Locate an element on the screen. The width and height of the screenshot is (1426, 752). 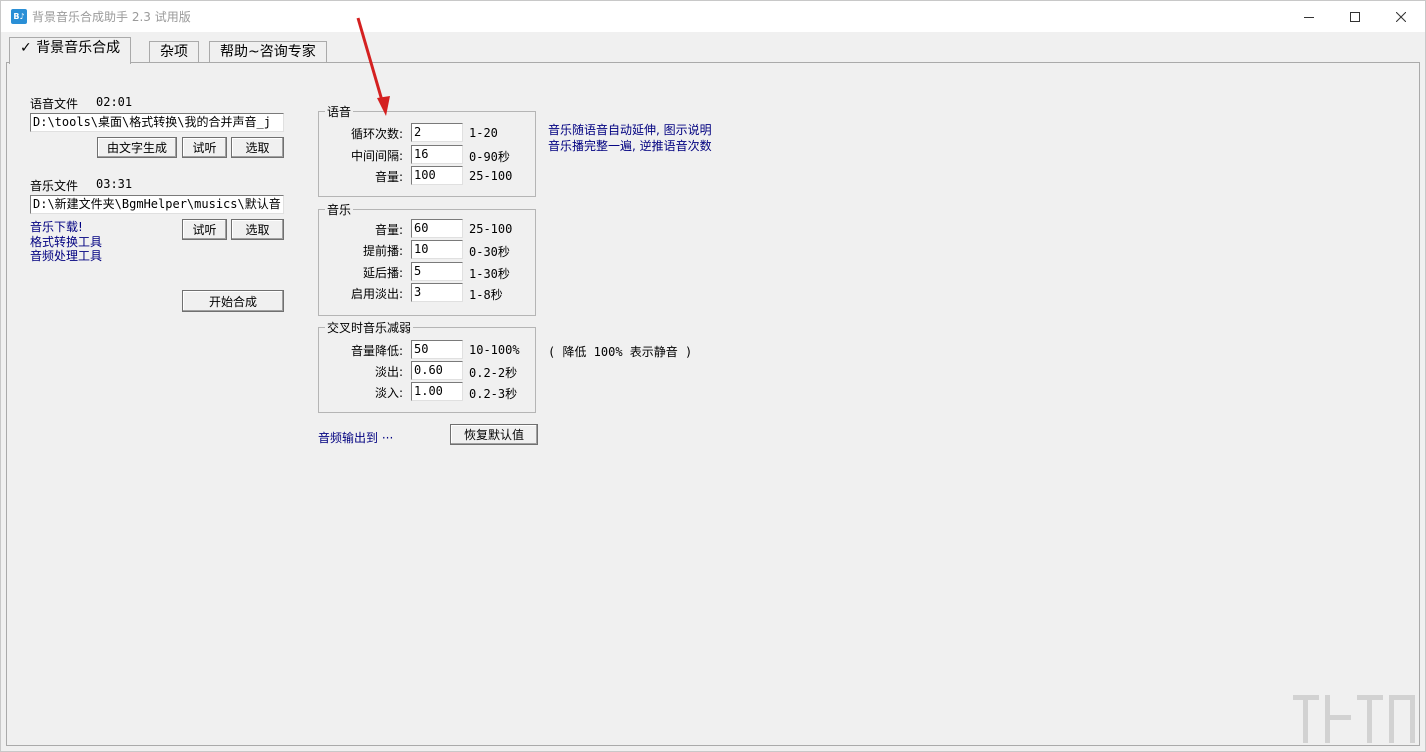
music-file-duration: 03:31 is located at coordinates (114, 184).